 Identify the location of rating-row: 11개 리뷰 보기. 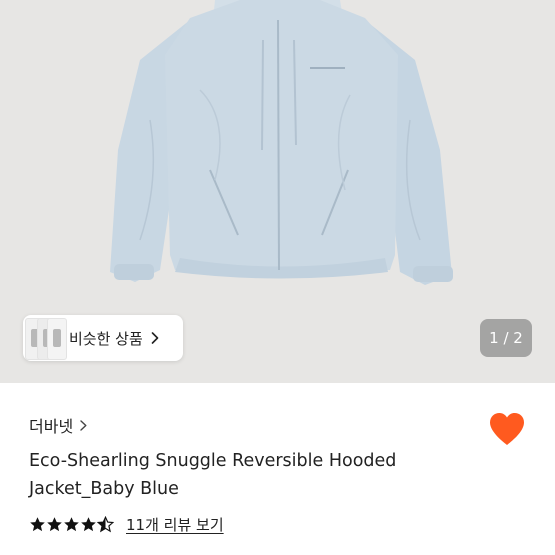
(126, 524).